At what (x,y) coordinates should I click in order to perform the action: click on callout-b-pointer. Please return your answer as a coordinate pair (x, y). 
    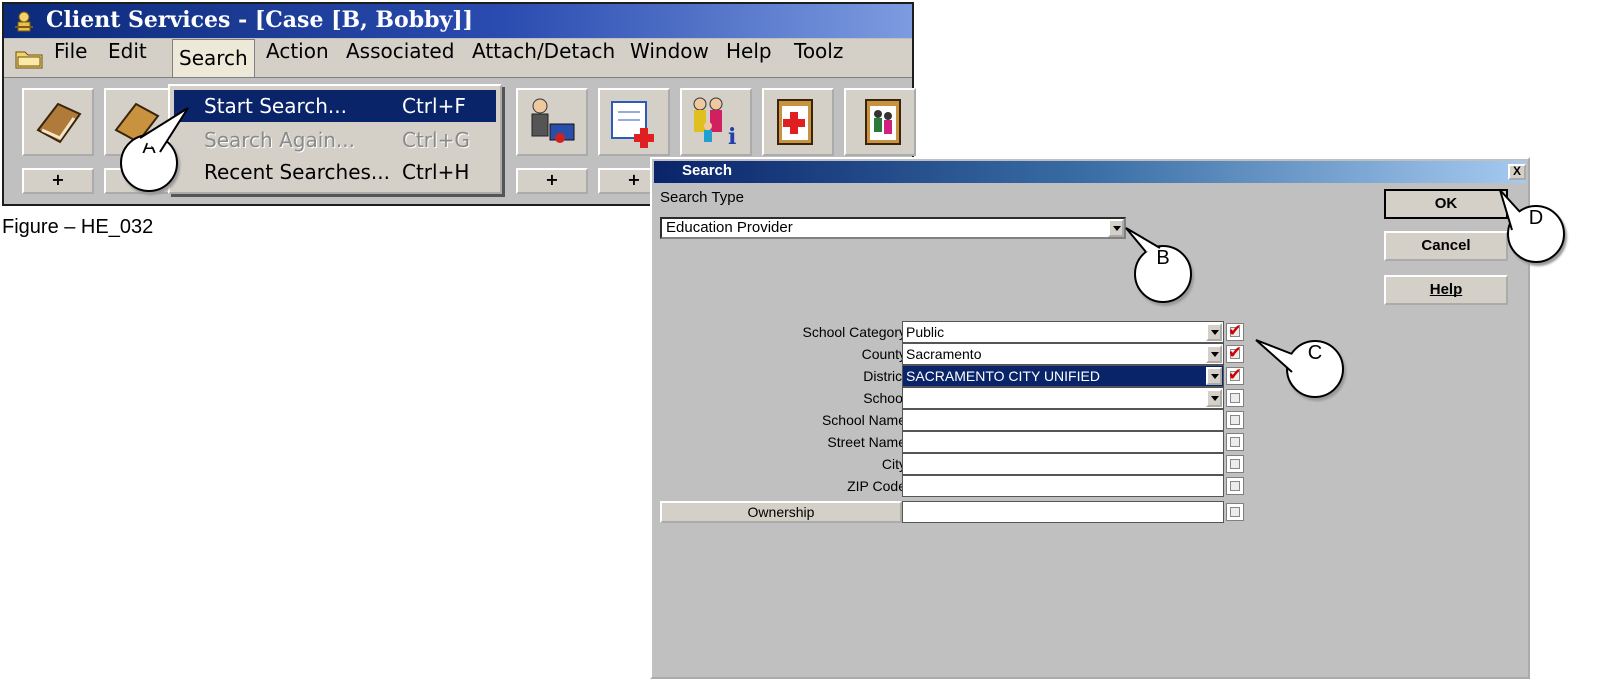
    Looking at the image, I should click on (1143, 240).